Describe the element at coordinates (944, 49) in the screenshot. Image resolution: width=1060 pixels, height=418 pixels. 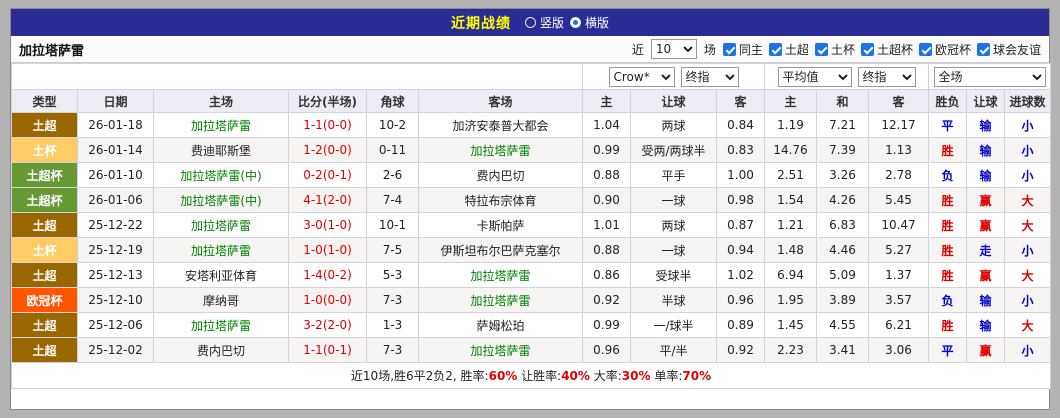
I see `league-filter-checkbox: 欧冠杯` at that location.